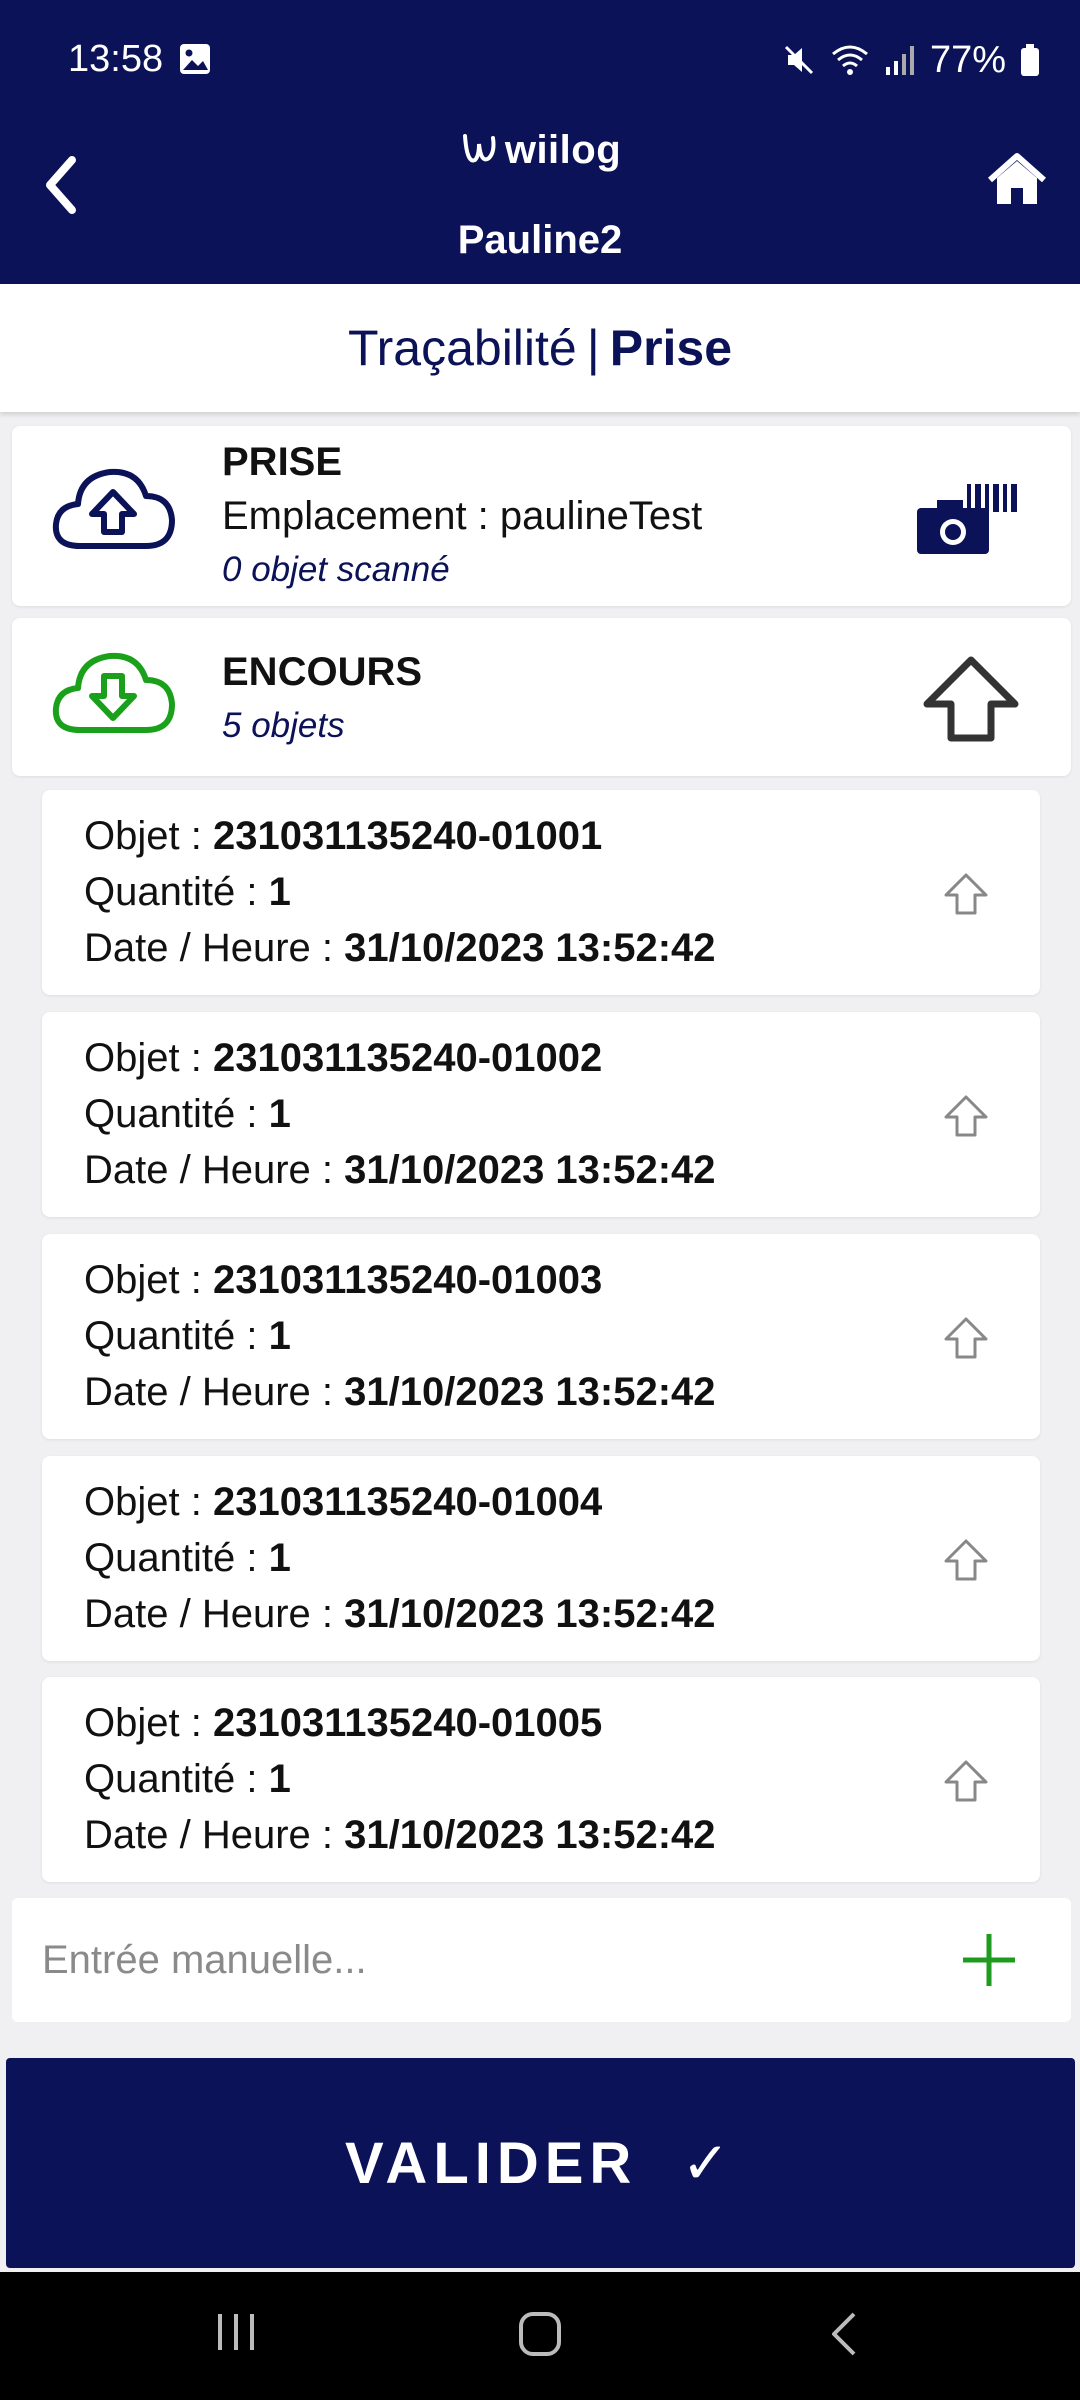 This screenshot has height=2400, width=1080. I want to click on title-action: Prise, so click(671, 348).